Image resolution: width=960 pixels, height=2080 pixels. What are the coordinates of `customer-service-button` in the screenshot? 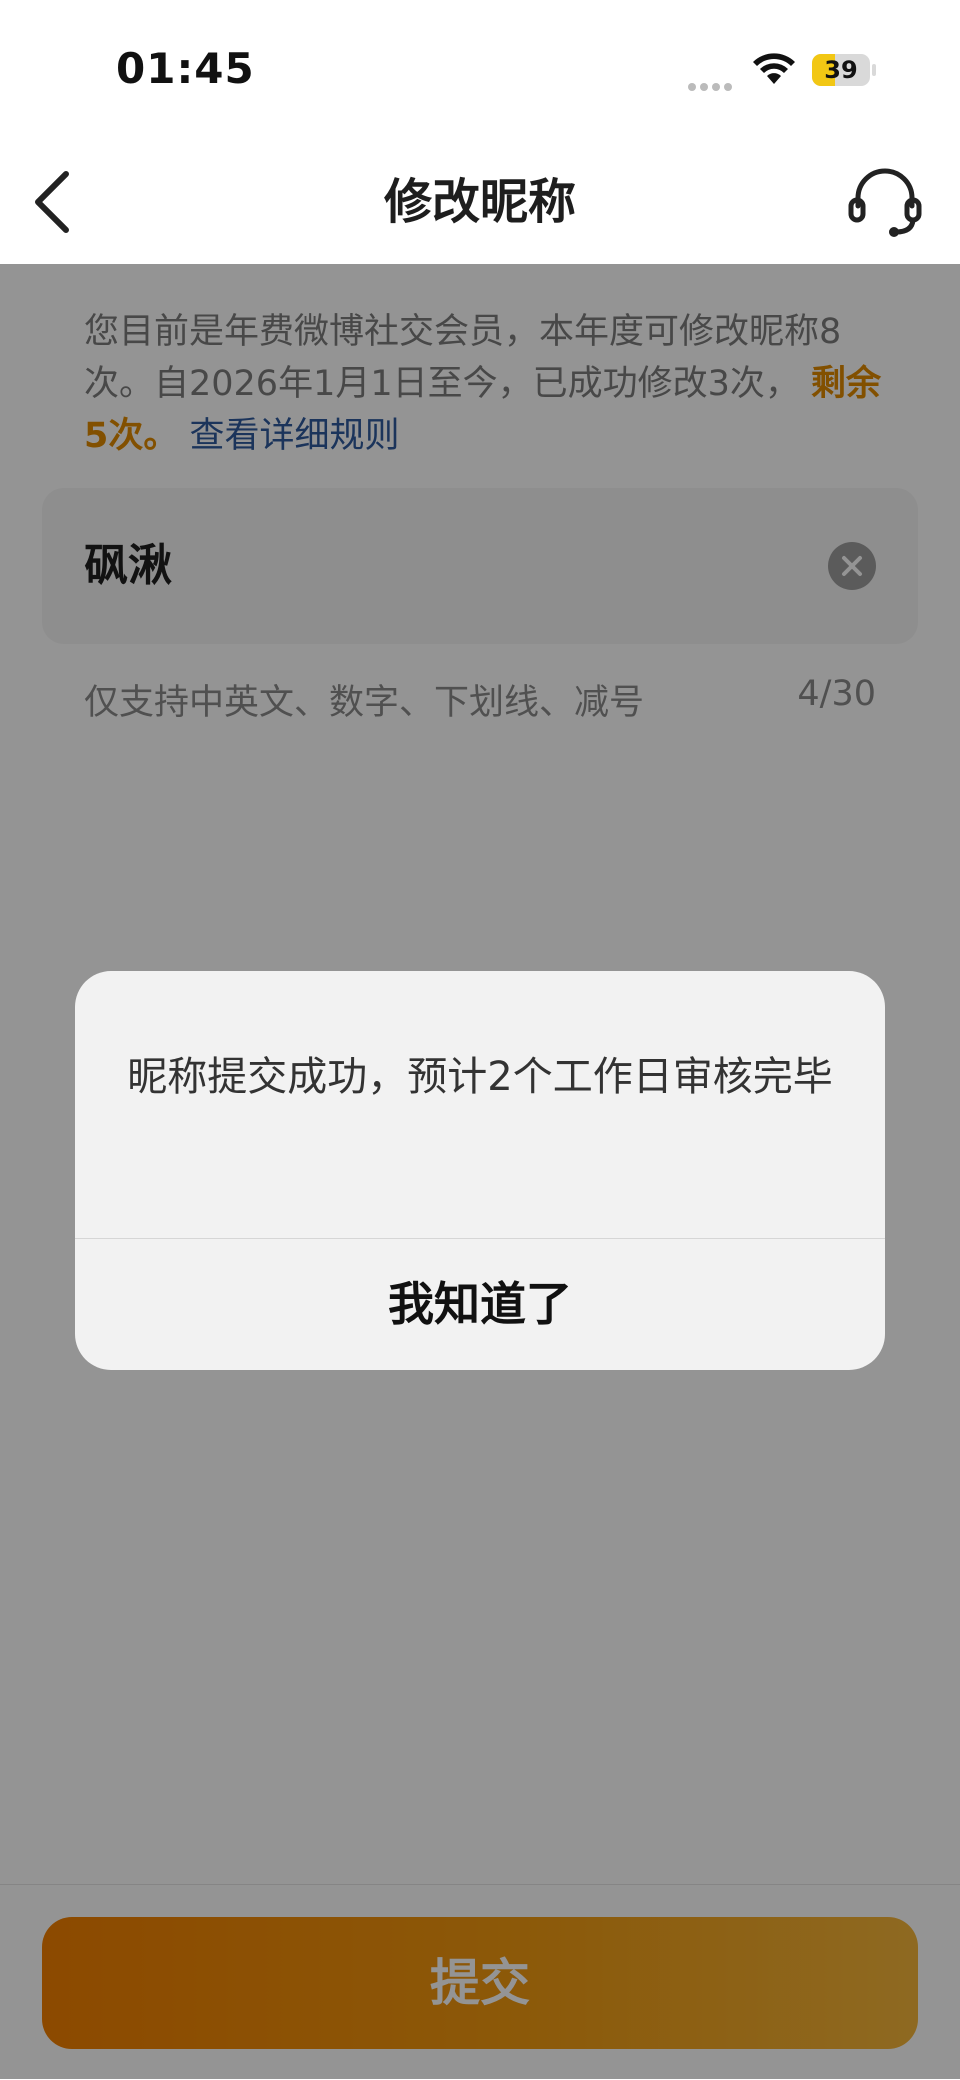 It's located at (885, 201).